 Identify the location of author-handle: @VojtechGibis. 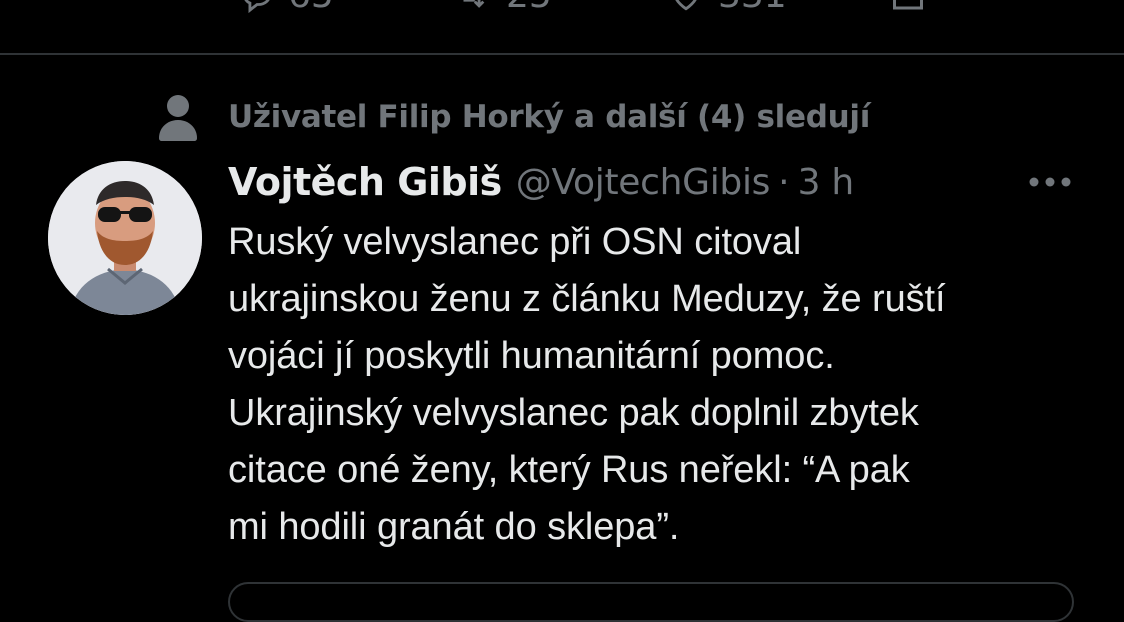
(643, 182).